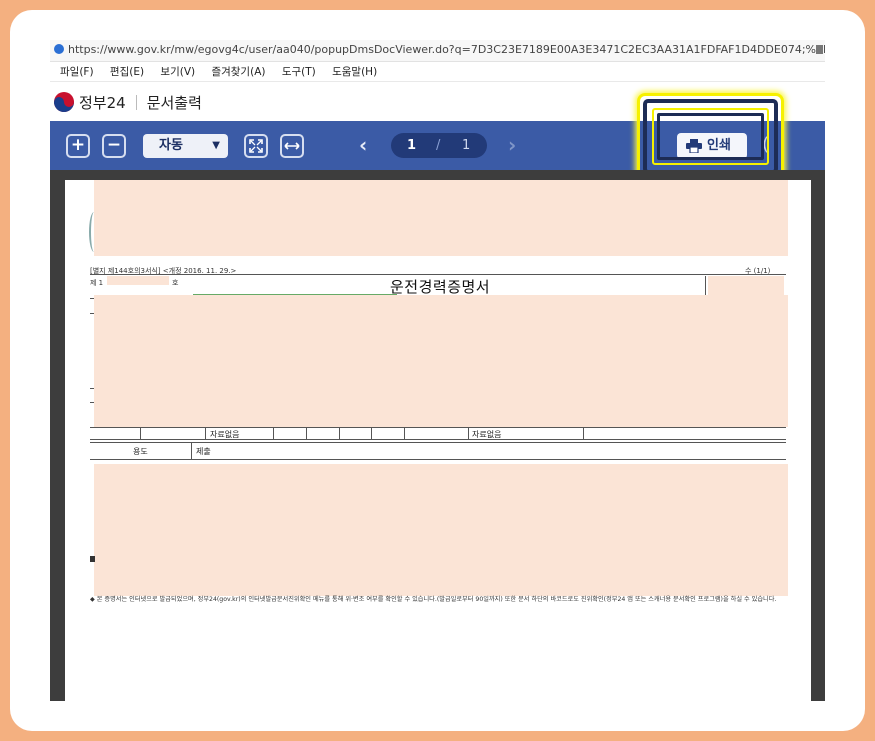  Describe the element at coordinates (177, 72) in the screenshot. I see `menu-view: 보기(V)` at that location.